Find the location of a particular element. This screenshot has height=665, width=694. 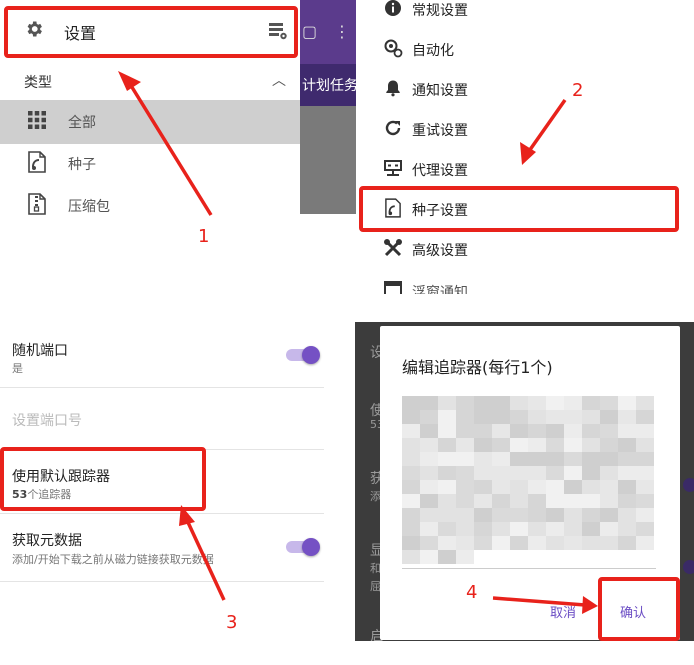

info-icon is located at coordinates (393, 11).